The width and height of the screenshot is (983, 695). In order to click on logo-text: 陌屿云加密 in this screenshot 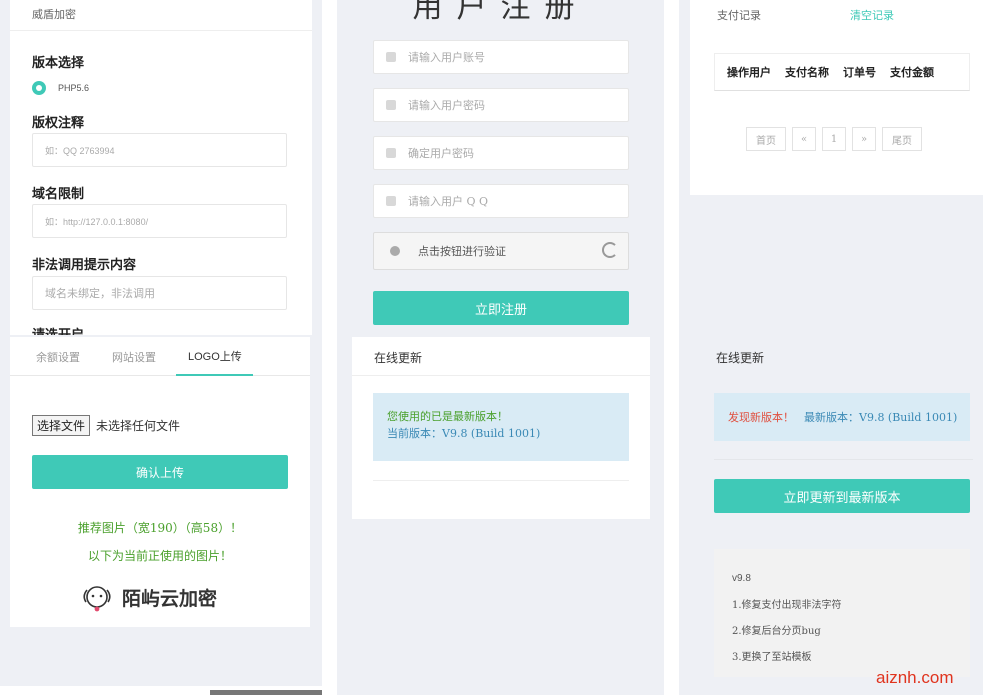, I will do `click(170, 598)`.